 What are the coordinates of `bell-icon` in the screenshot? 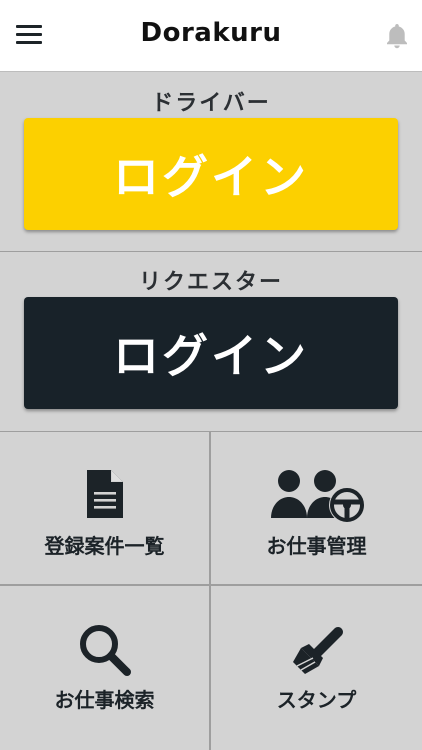 It's located at (397, 36).